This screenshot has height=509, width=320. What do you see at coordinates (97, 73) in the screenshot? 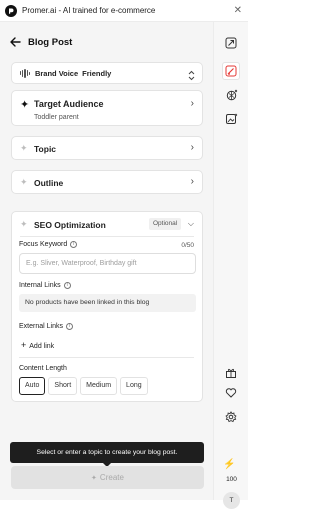
I see `brand-voice-value: Friendly` at bounding box center [97, 73].